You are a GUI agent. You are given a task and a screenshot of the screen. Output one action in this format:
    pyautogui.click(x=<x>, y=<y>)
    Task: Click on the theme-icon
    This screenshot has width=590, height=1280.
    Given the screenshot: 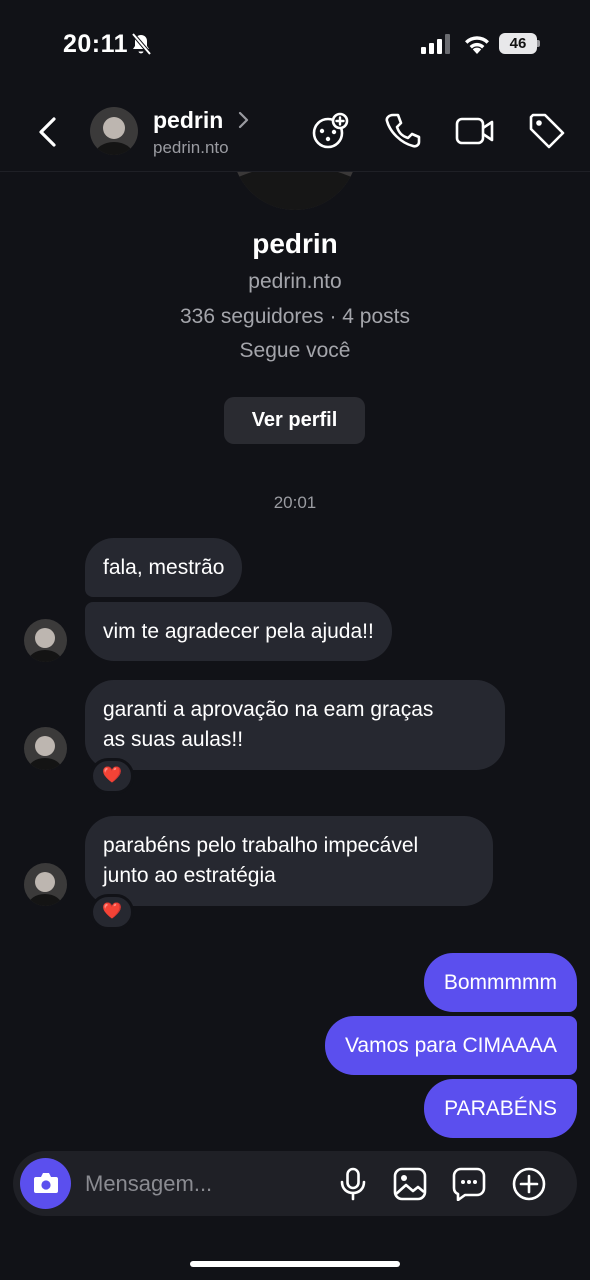 What is the action you would take?
    pyautogui.click(x=330, y=131)
    